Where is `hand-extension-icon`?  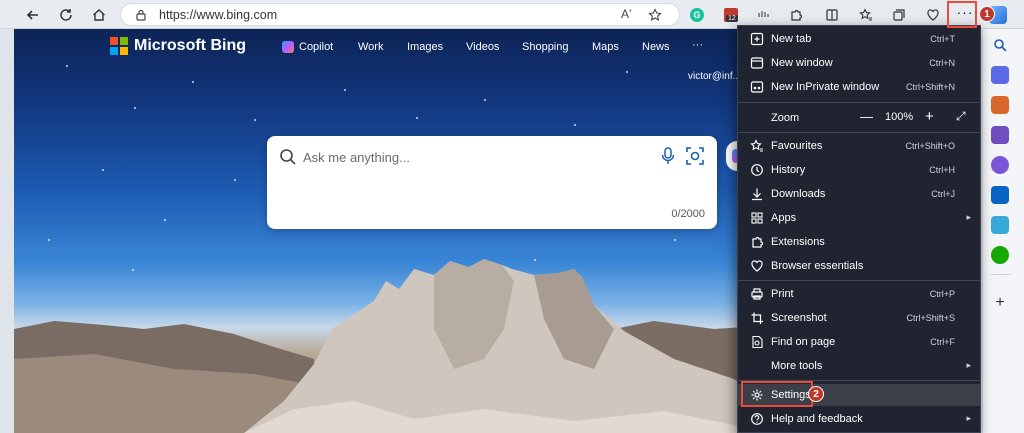 hand-extension-icon is located at coordinates (763, 15).